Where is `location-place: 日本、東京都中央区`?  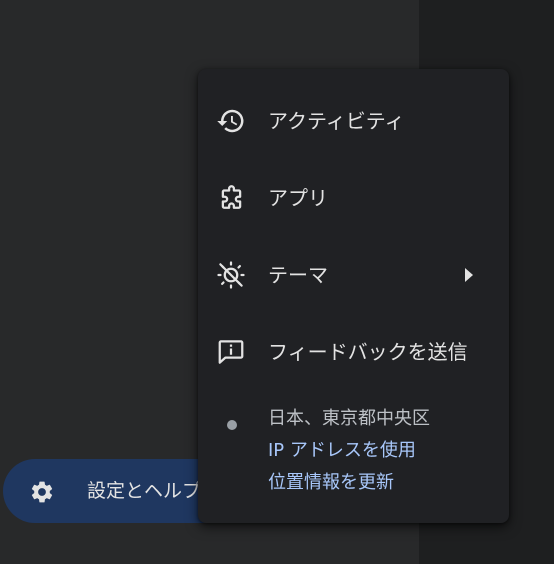 location-place: 日本、東京都中央区 is located at coordinates (349, 418).